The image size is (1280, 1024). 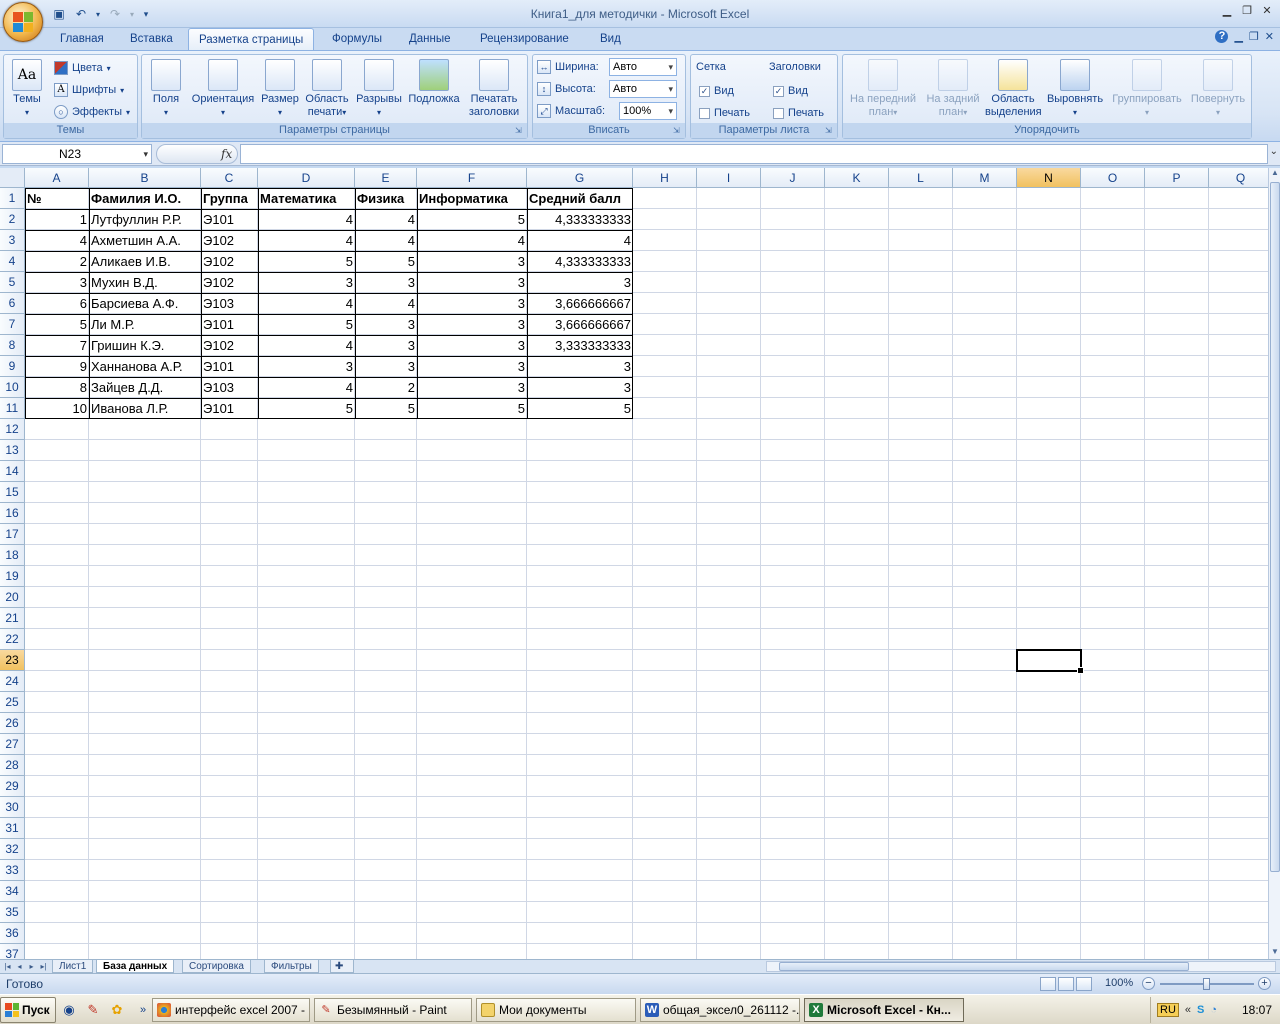 I want to click on row-header-18: 18, so click(x=12, y=555).